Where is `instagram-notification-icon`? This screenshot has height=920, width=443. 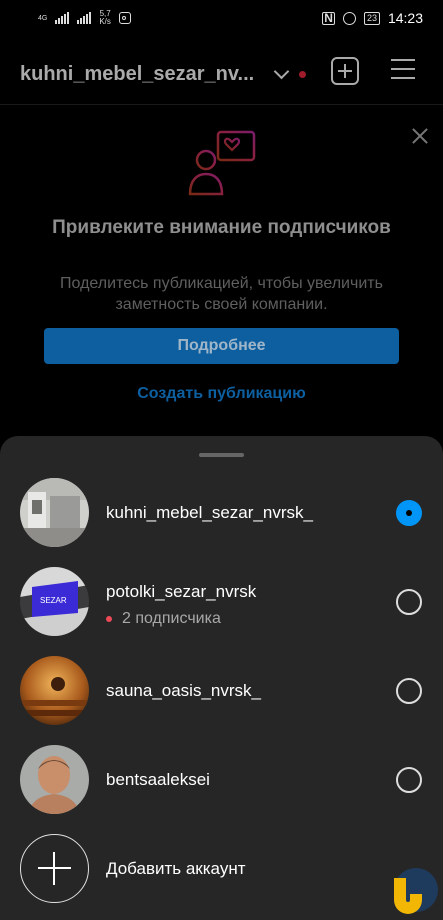 instagram-notification-icon is located at coordinates (124, 18).